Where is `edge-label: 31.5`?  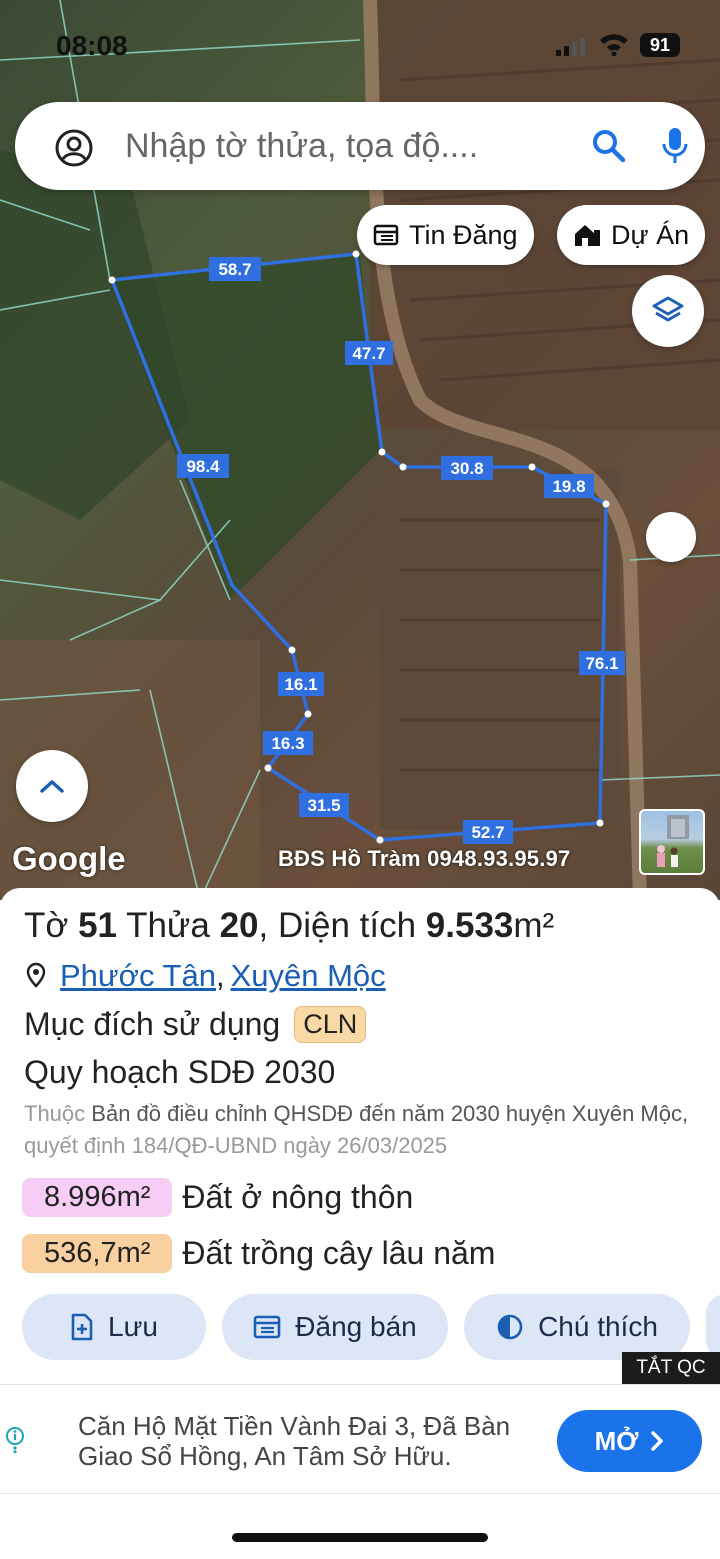 edge-label: 31.5 is located at coordinates (324, 805).